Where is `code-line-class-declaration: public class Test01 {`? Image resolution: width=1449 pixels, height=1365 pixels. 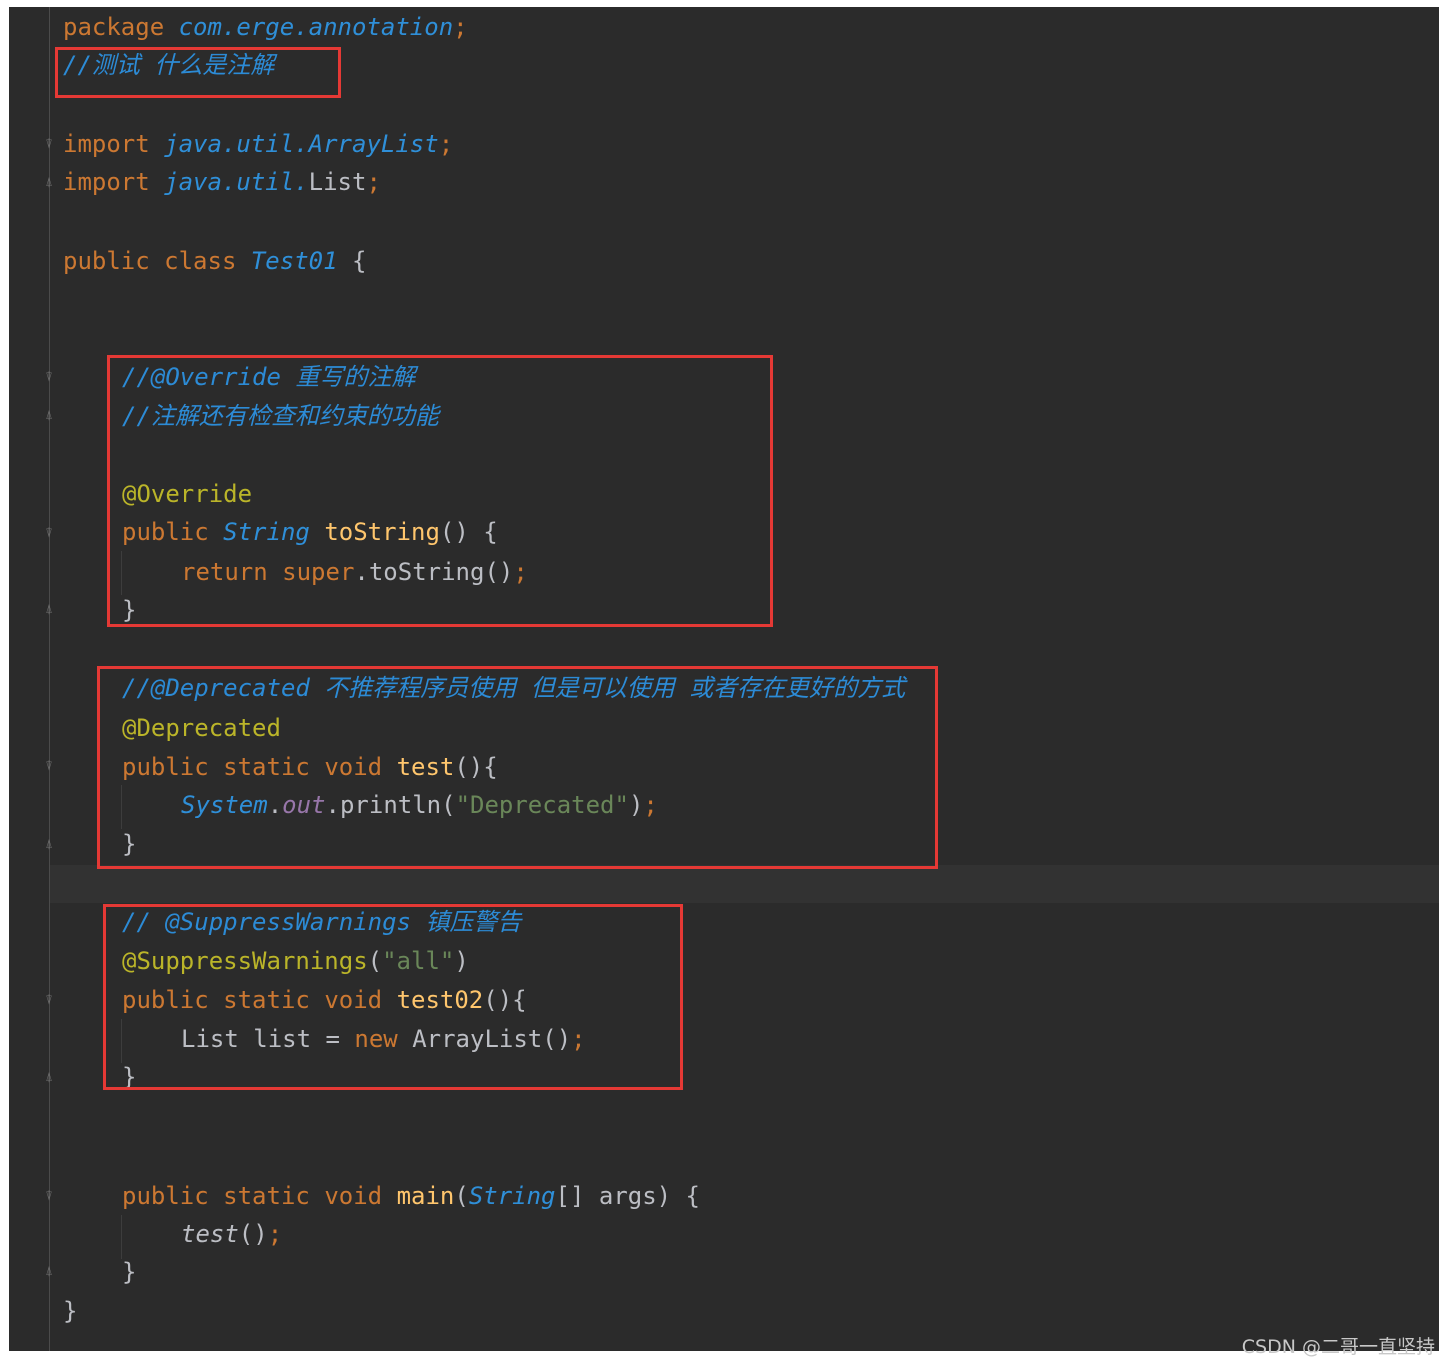 code-line-class-declaration: public class Test01 { is located at coordinates (214, 261).